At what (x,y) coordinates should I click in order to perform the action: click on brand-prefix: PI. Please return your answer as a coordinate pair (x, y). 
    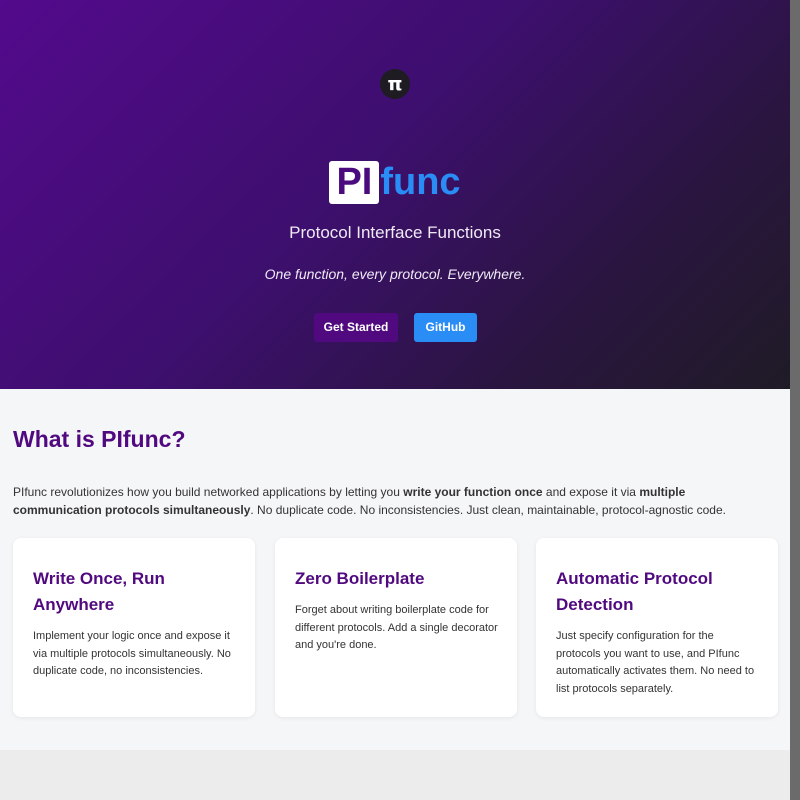
    Looking at the image, I should click on (354, 183).